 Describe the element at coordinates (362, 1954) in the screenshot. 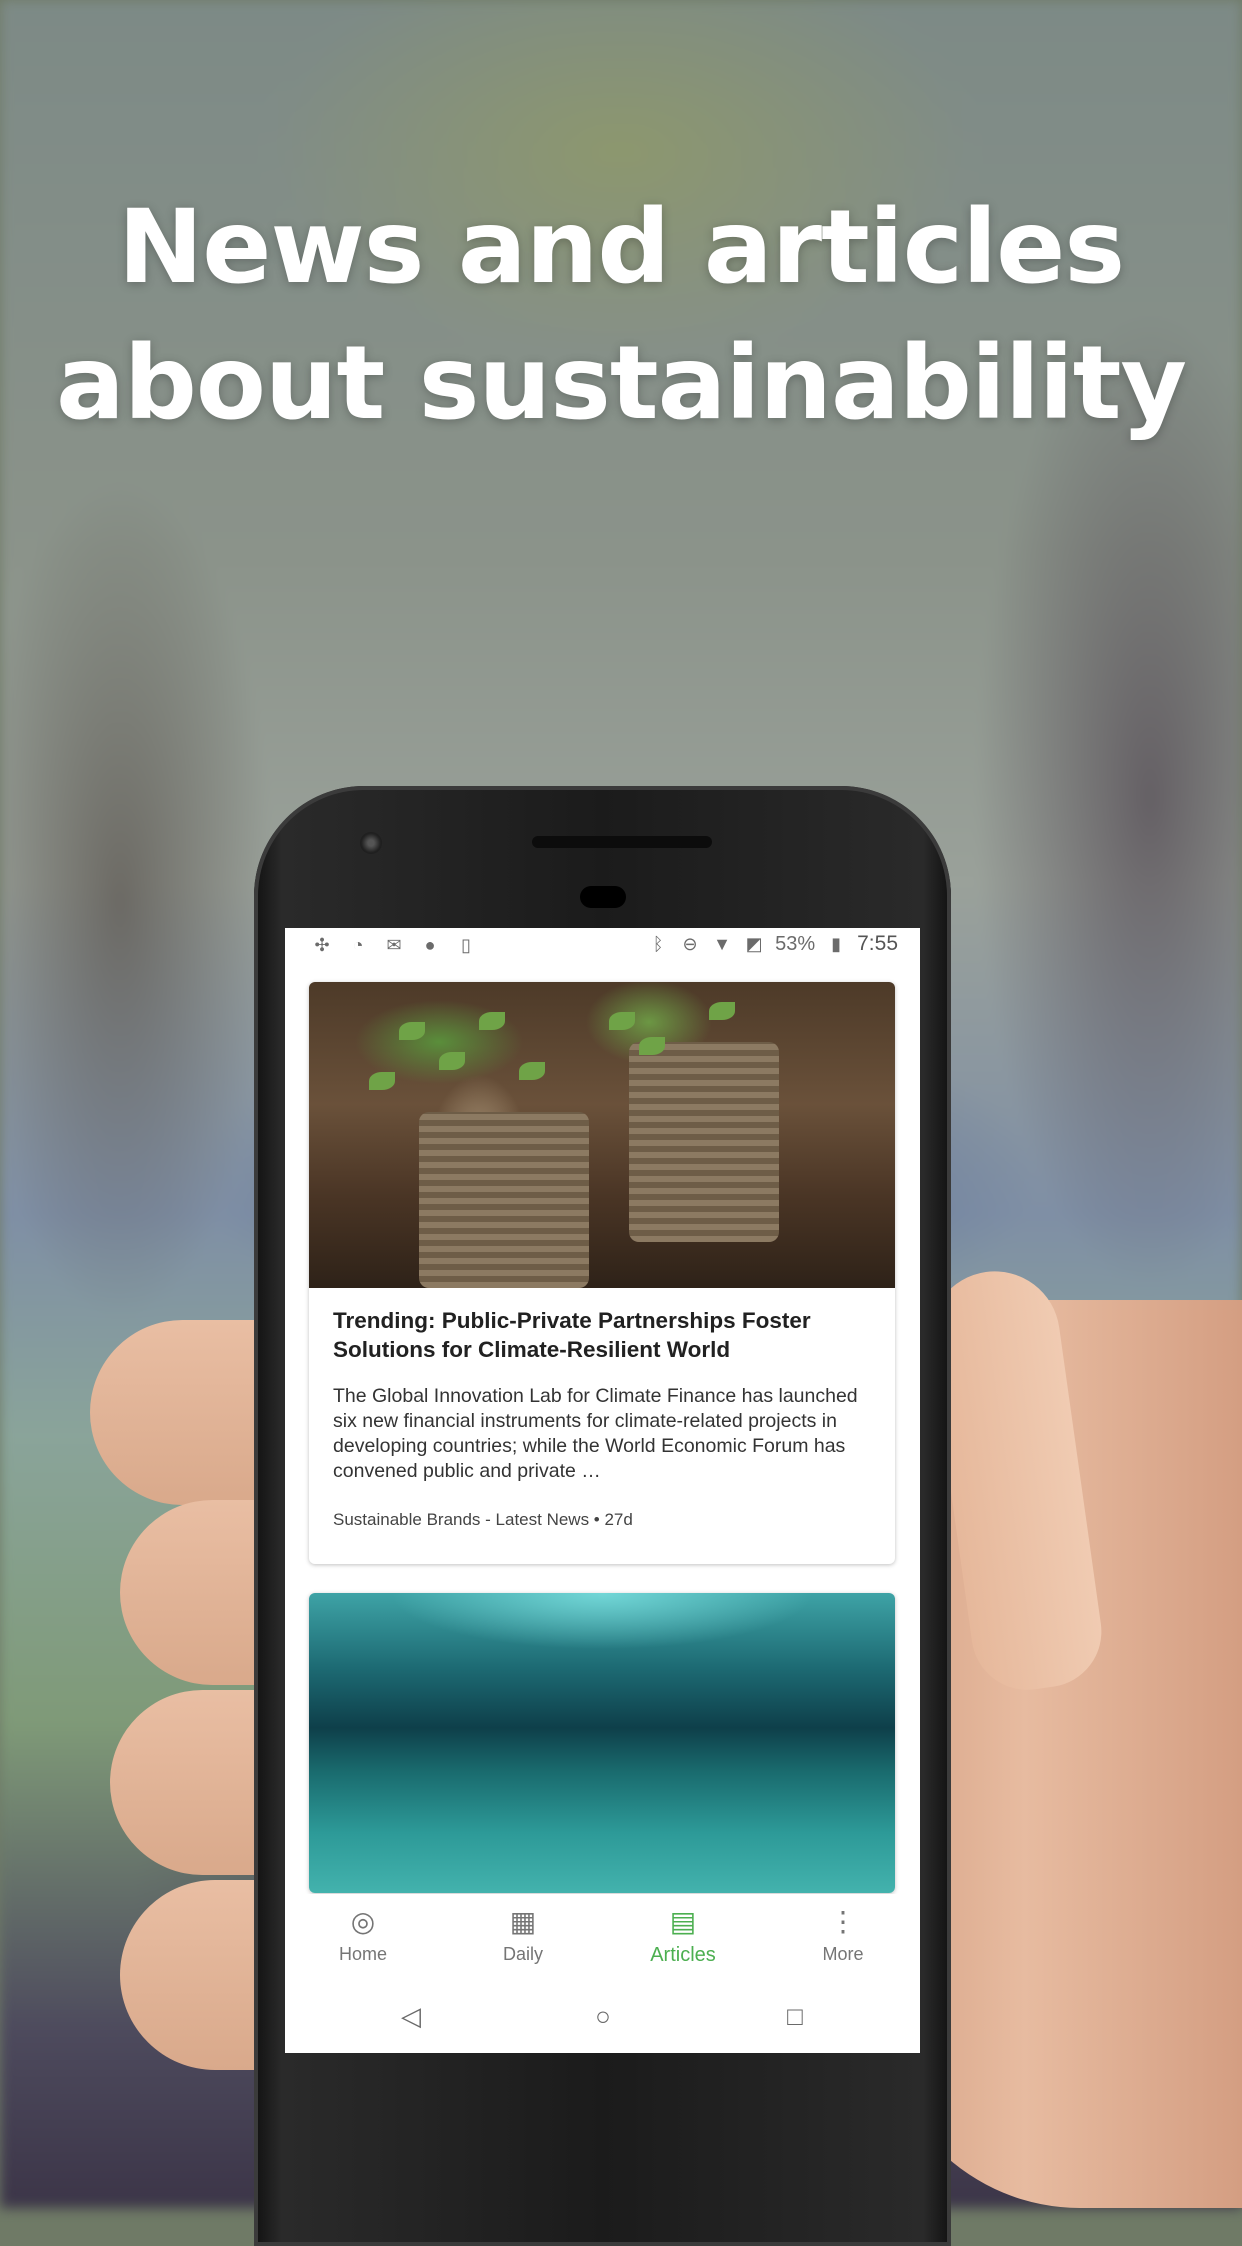

I see `nav-home-label: Home` at that location.